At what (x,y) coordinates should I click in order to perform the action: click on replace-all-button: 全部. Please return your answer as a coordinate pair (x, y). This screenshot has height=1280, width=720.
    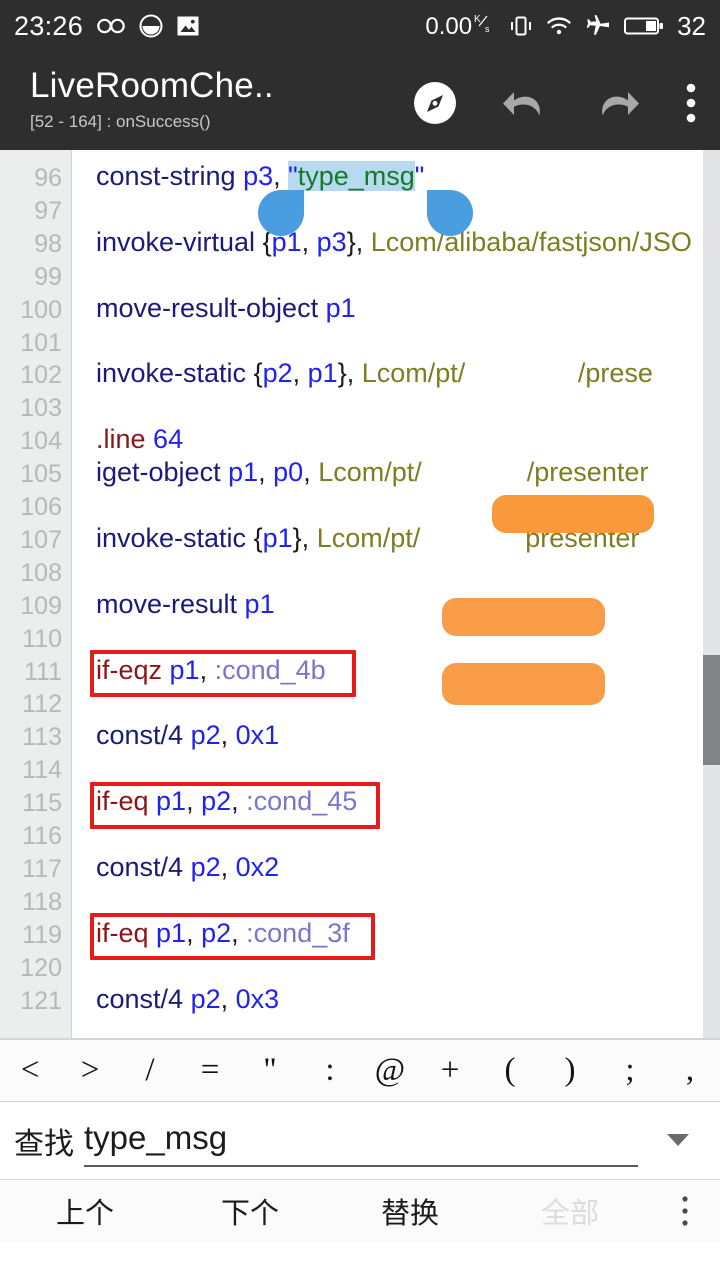
    Looking at the image, I should click on (570, 1211).